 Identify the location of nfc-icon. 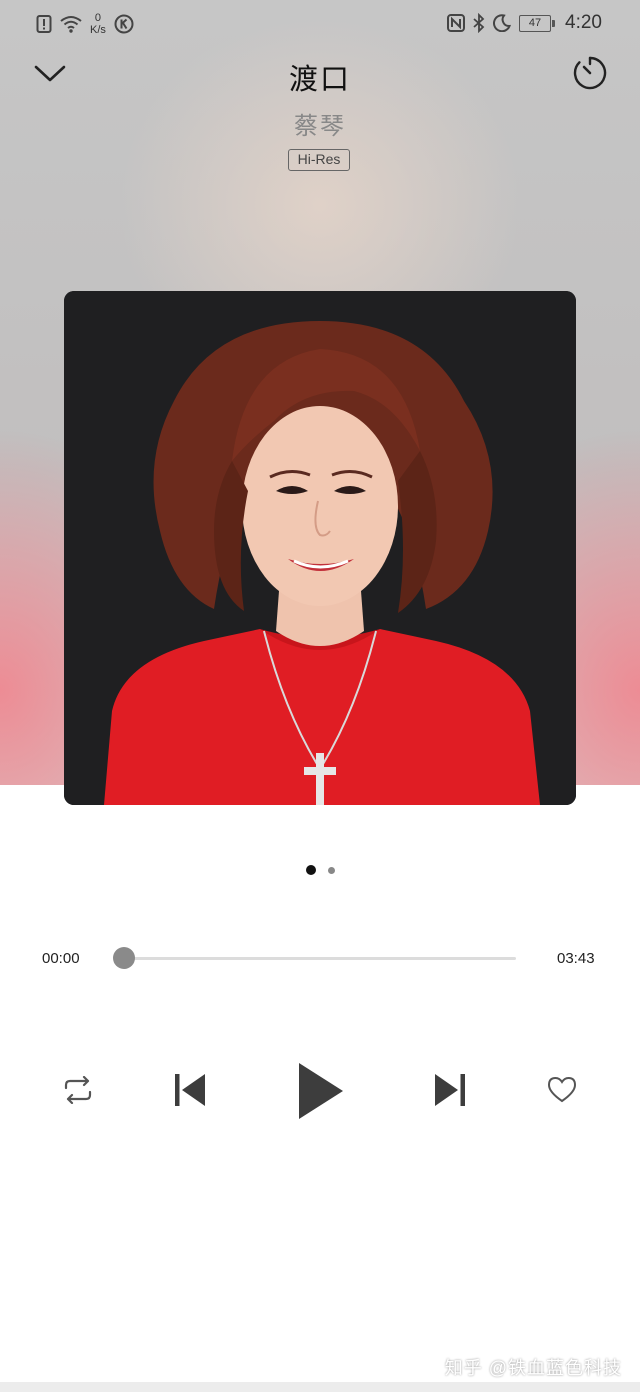
(456, 23).